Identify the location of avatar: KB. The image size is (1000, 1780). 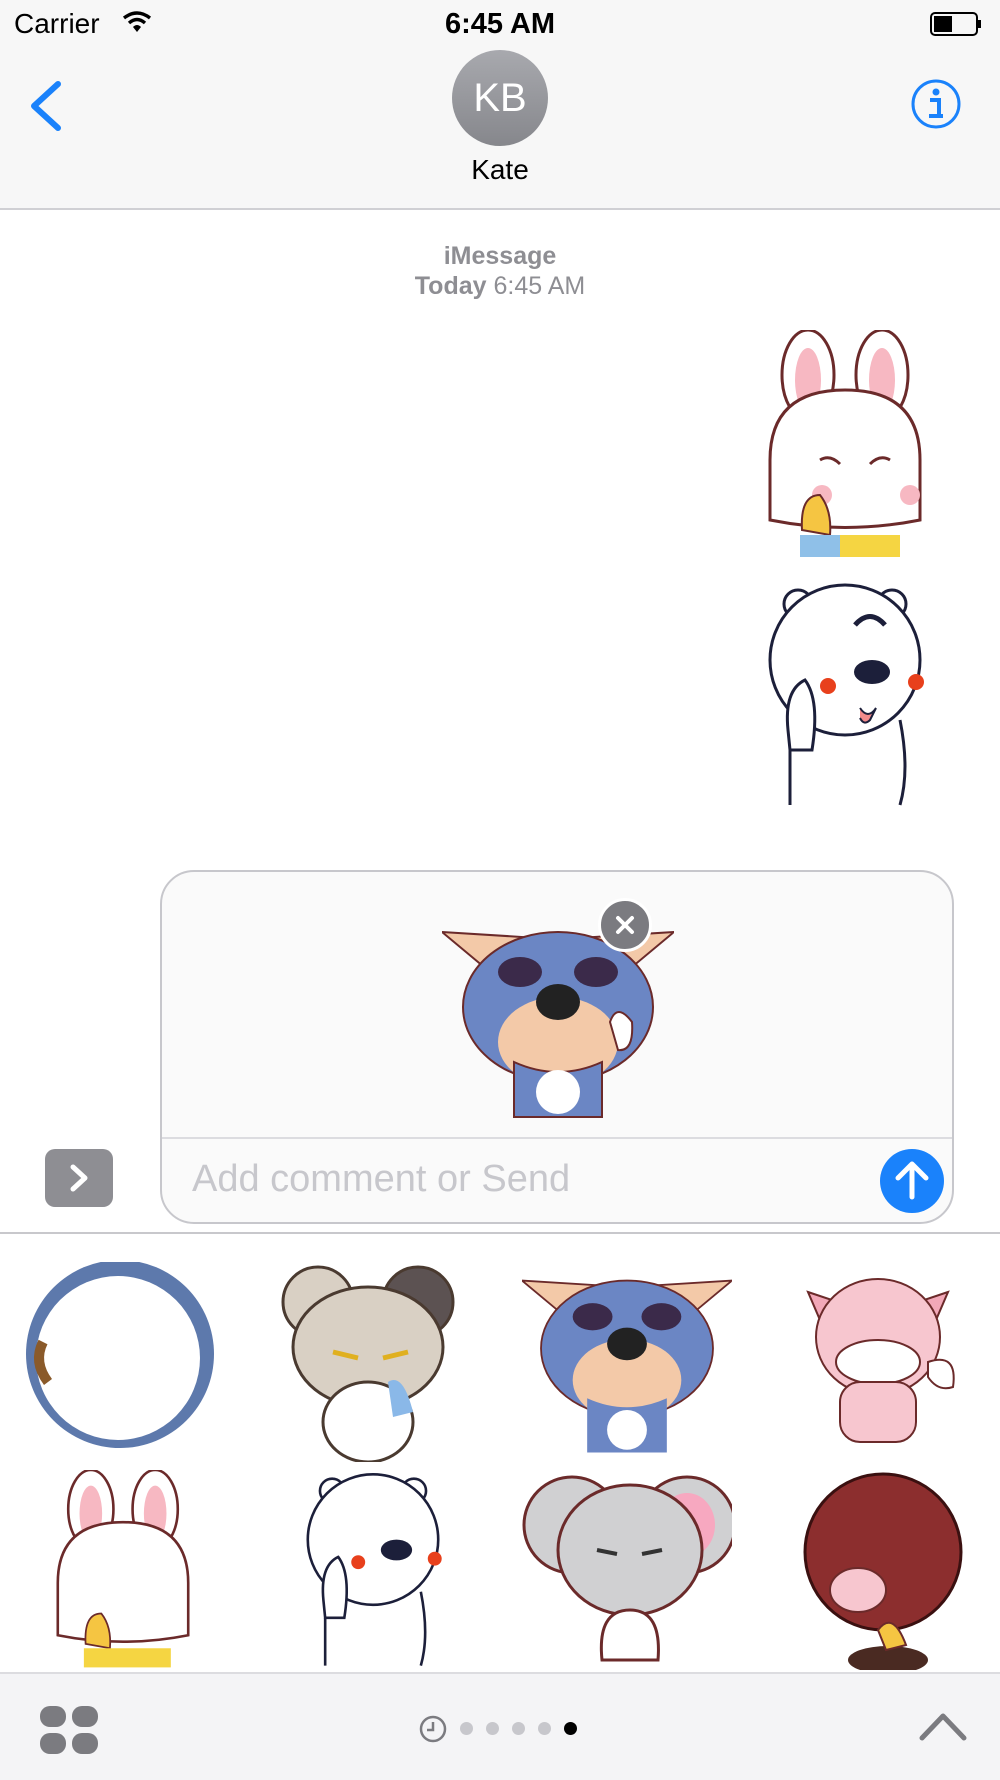
(500, 98).